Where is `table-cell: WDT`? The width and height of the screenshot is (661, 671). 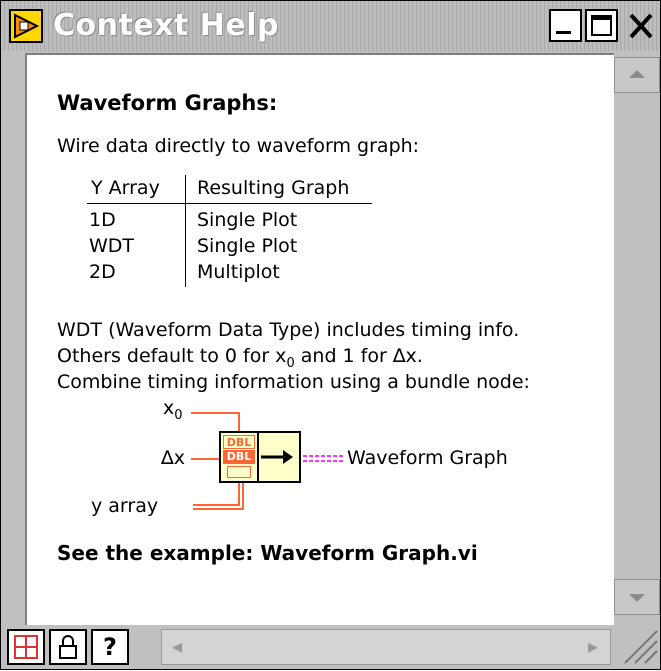 table-cell: WDT is located at coordinates (112, 246).